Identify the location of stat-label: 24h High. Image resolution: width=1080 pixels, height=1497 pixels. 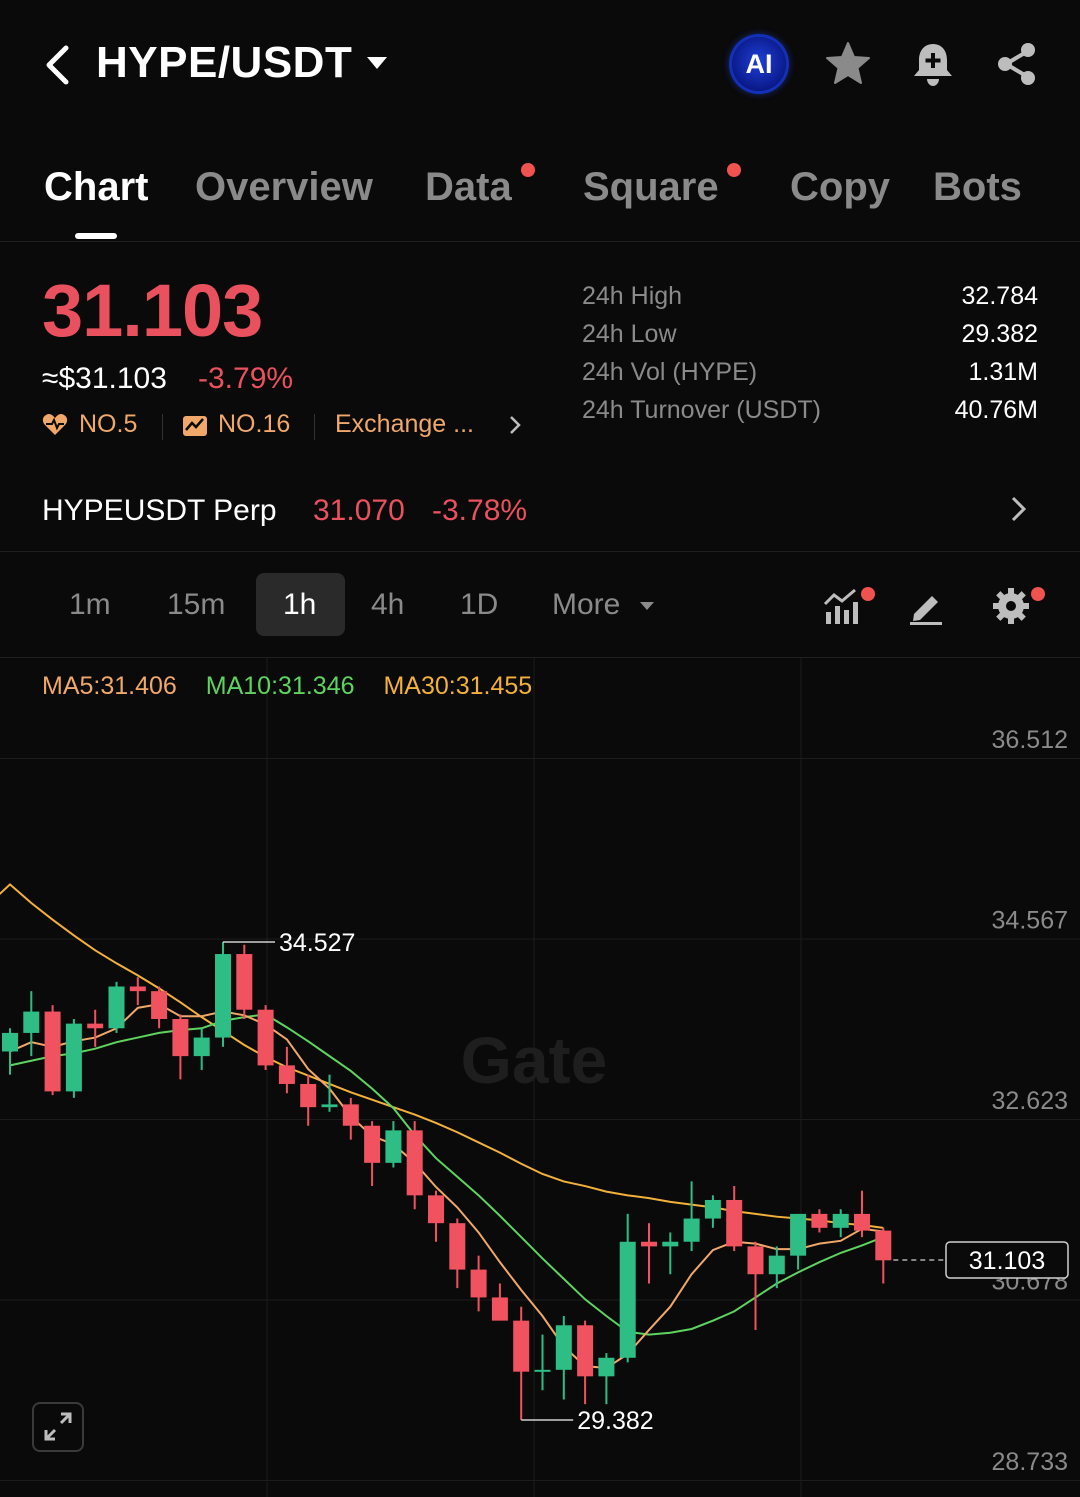
(632, 296).